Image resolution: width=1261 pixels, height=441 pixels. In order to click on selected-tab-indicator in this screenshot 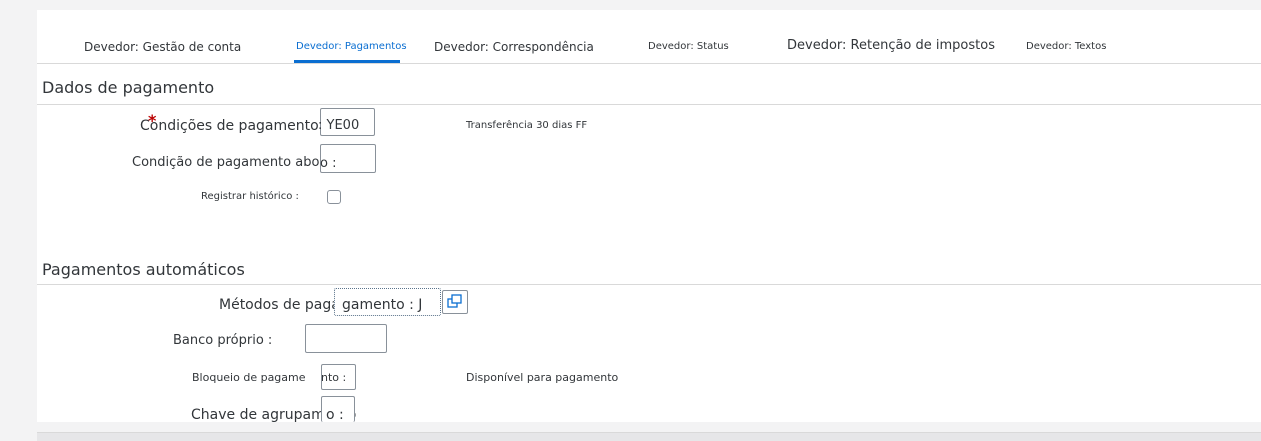, I will do `click(347, 61)`.